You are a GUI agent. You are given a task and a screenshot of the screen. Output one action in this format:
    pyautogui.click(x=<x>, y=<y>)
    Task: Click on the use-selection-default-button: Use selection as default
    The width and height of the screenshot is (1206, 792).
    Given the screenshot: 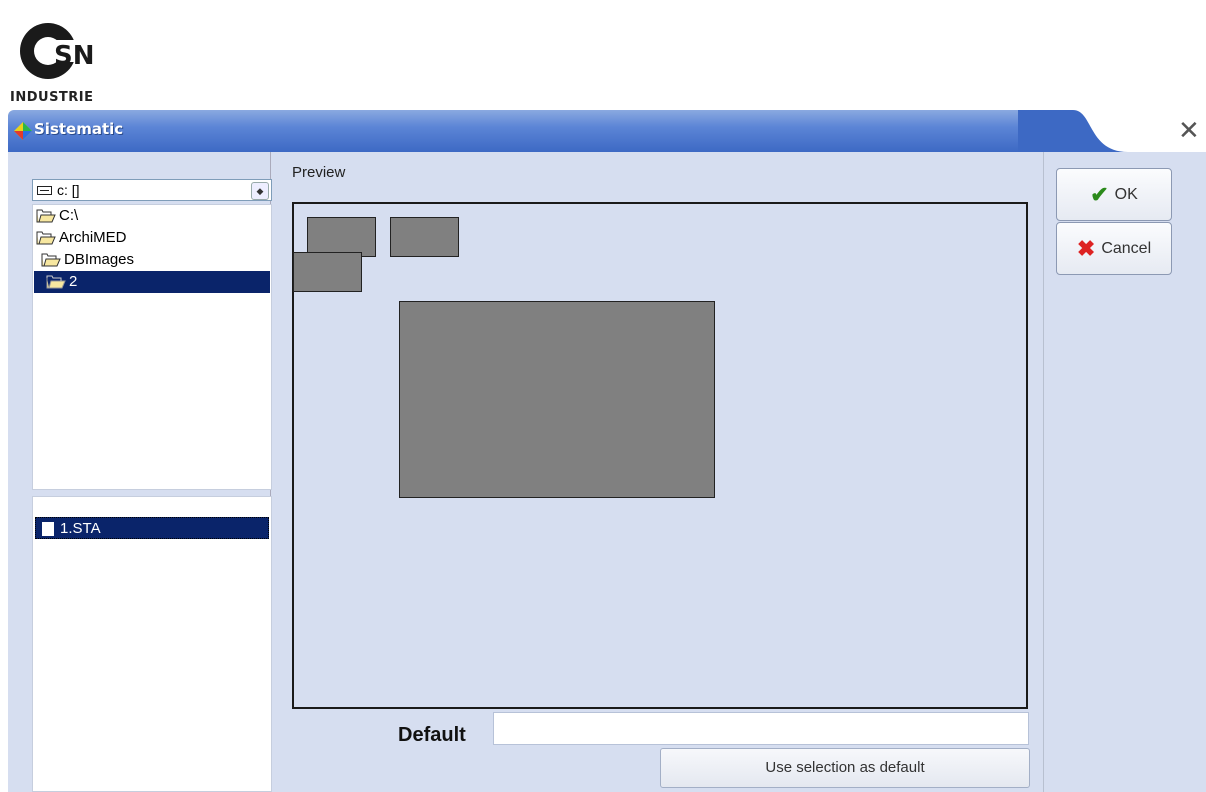 What is the action you would take?
    pyautogui.click(x=845, y=768)
    